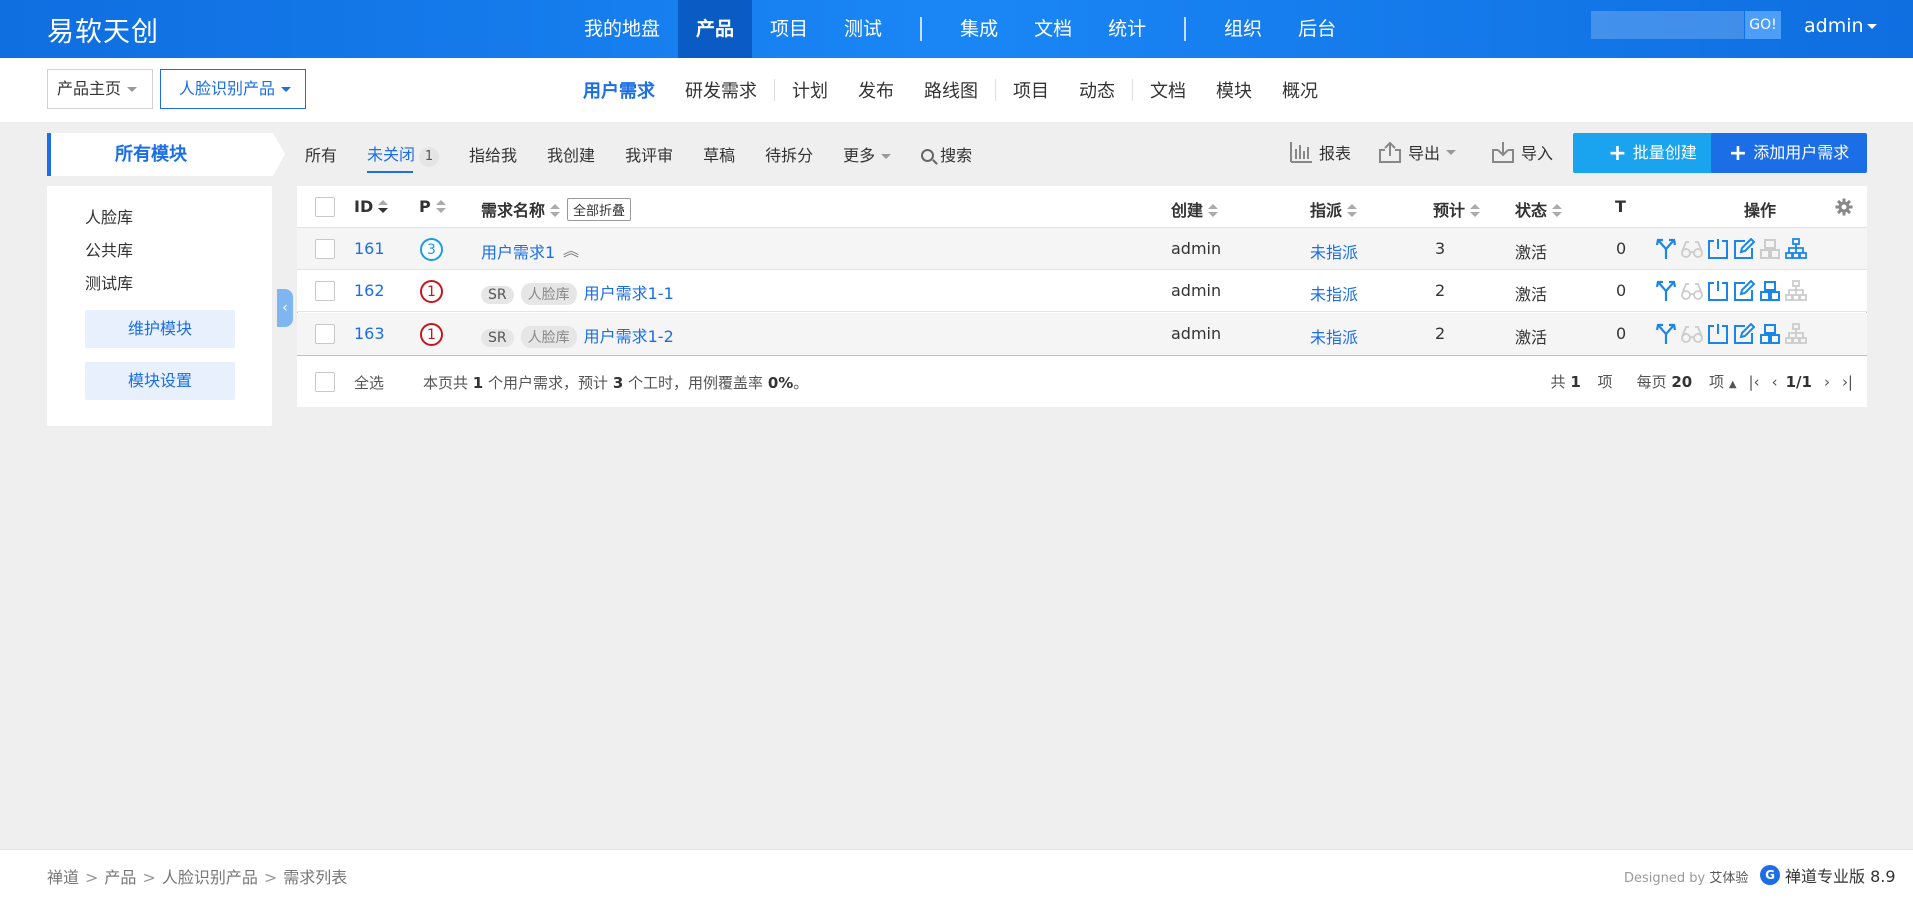 The width and height of the screenshot is (1913, 898). What do you see at coordinates (518, 251) in the screenshot?
I see `story-title-link: 用户需求1` at bounding box center [518, 251].